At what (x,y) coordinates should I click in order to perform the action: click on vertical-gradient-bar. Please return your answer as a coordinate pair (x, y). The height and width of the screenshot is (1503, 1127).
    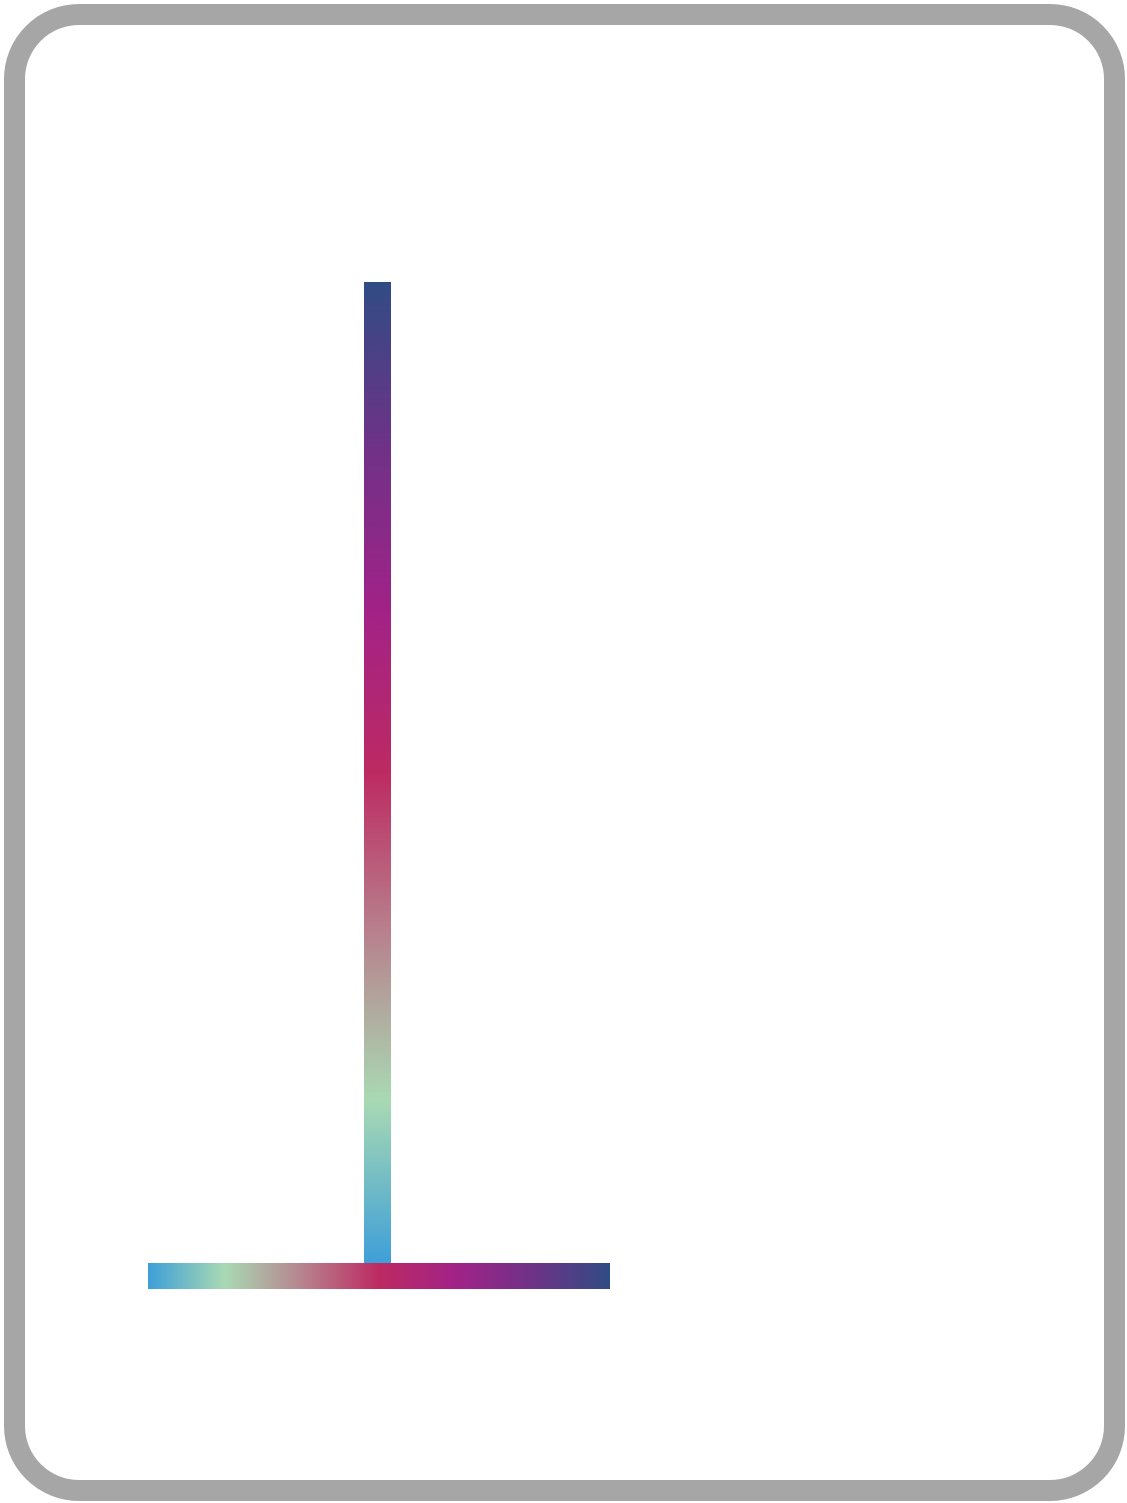
    Looking at the image, I should click on (377, 773).